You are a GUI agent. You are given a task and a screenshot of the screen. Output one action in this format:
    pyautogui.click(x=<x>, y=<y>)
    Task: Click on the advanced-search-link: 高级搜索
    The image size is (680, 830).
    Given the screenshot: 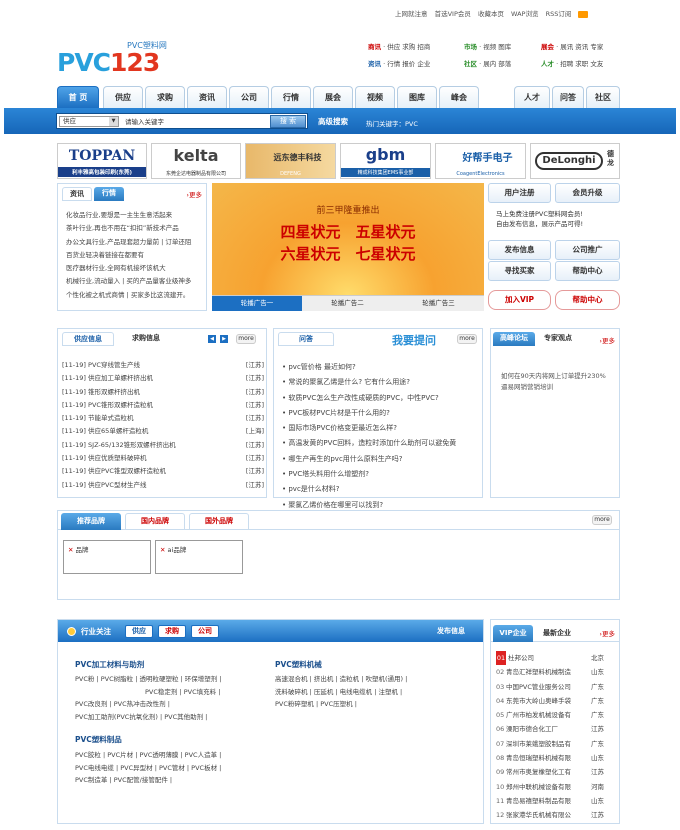 What is the action you would take?
    pyautogui.click(x=333, y=121)
    